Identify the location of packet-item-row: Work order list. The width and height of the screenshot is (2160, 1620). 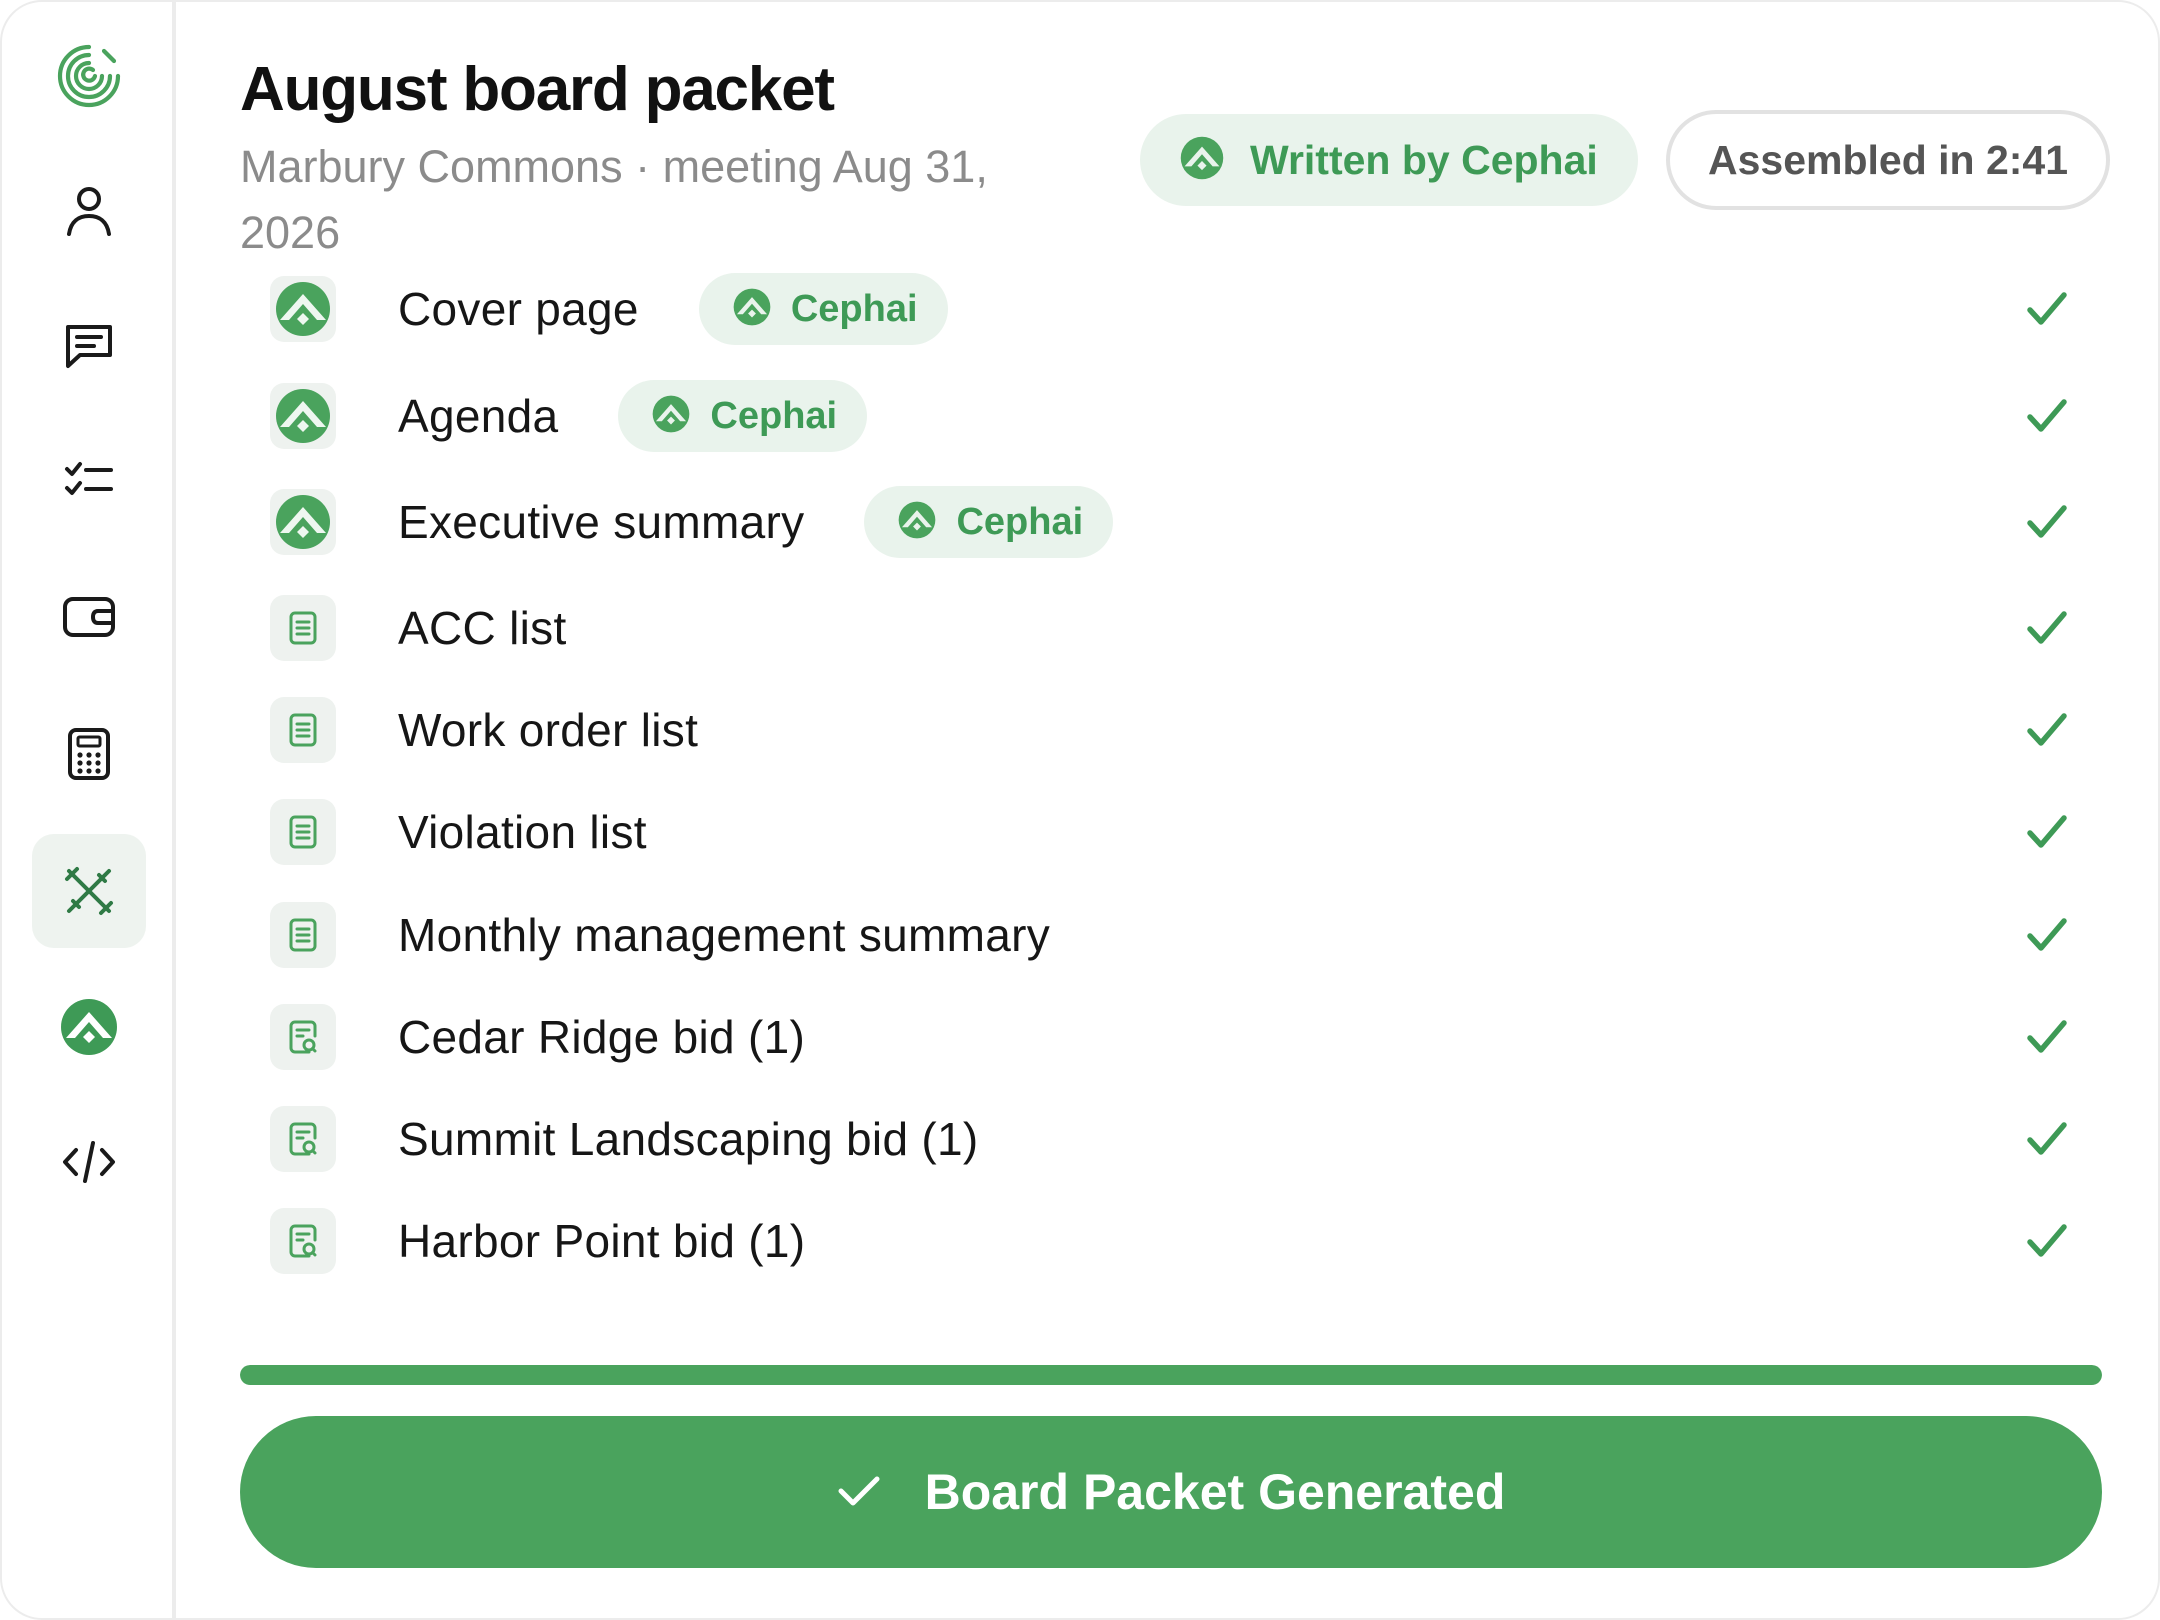
(1170, 730).